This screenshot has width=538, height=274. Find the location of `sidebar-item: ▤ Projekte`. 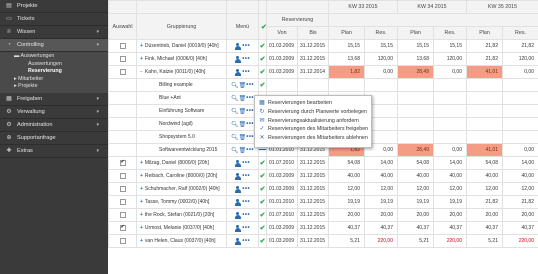

sidebar-item: ▤ Projekte is located at coordinates (54, 6).